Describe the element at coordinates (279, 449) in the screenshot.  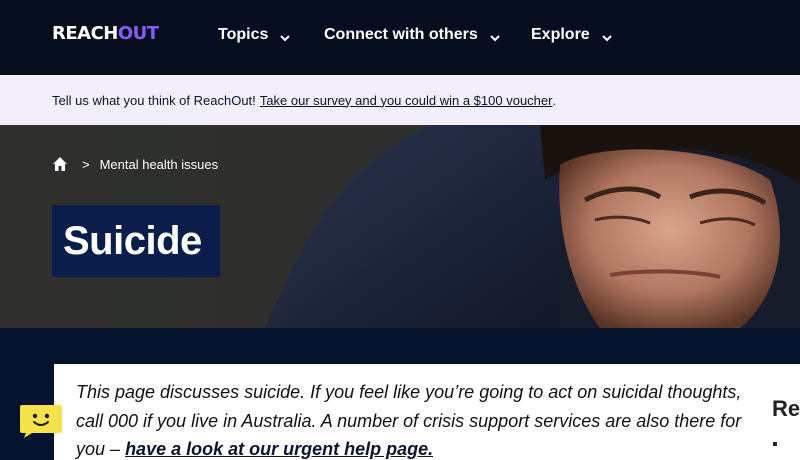
I see `urgent-help-link: have a look at our urgent help page.` at that location.